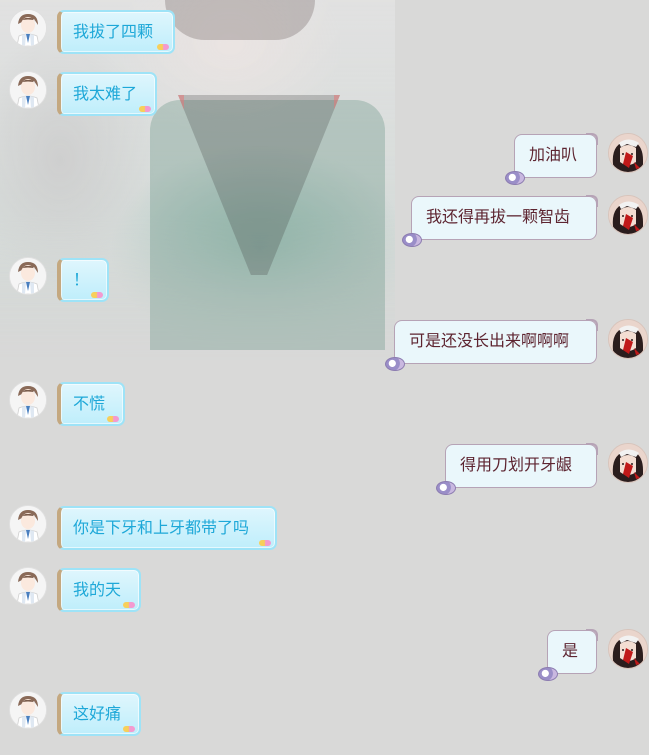 This screenshot has height=755, width=649. Describe the element at coordinates (324, 594) in the screenshot. I see `message-row-10: 我的天` at that location.